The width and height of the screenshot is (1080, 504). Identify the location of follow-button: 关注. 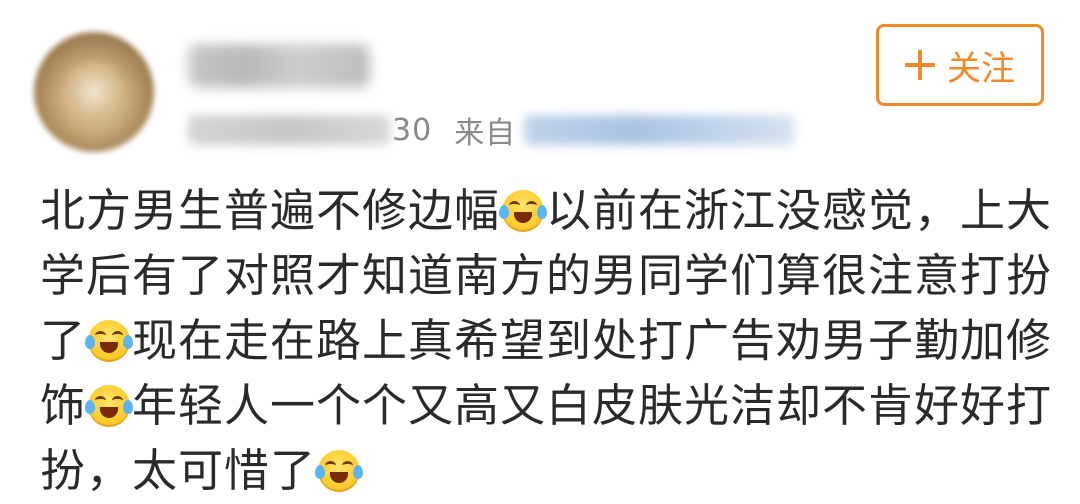
(960, 65).